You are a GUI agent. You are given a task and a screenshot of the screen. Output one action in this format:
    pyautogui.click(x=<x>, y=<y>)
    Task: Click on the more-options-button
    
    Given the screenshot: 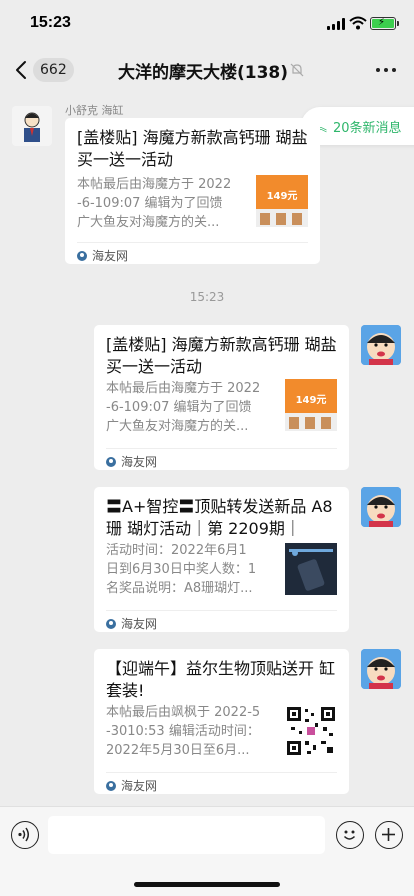 What is the action you would take?
    pyautogui.click(x=387, y=70)
    